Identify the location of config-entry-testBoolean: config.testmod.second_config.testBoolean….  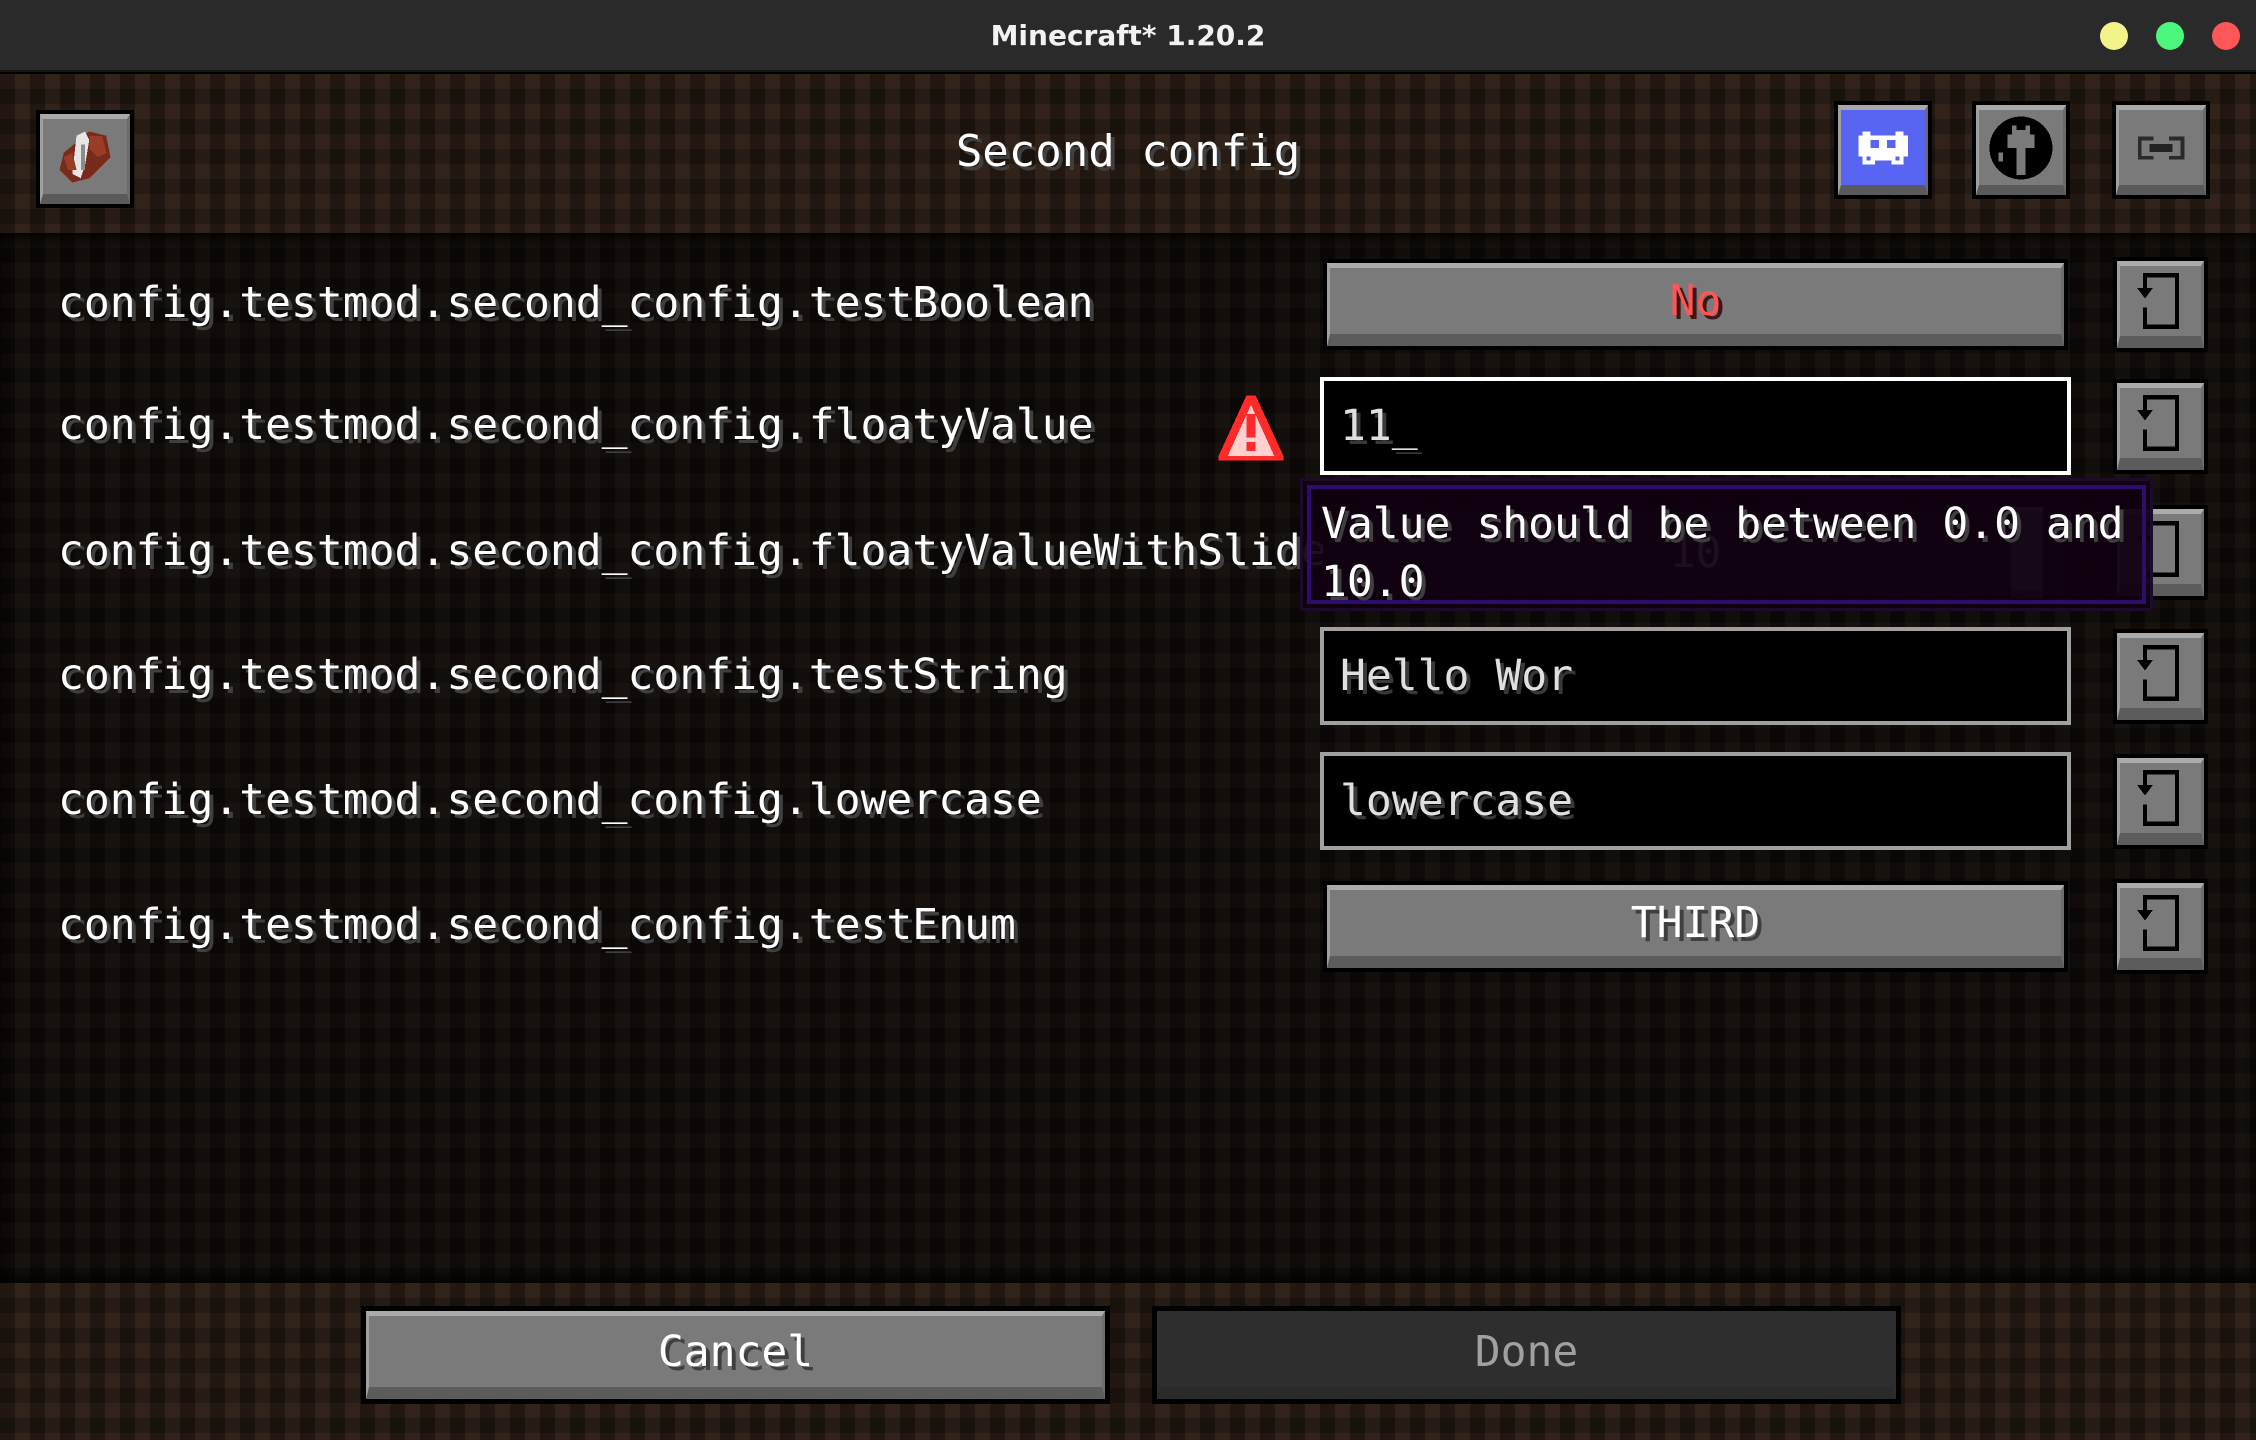
(1128, 304).